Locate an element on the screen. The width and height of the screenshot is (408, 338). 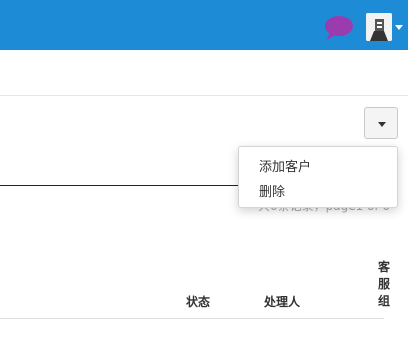
divider-line is located at coordinates (131, 185).